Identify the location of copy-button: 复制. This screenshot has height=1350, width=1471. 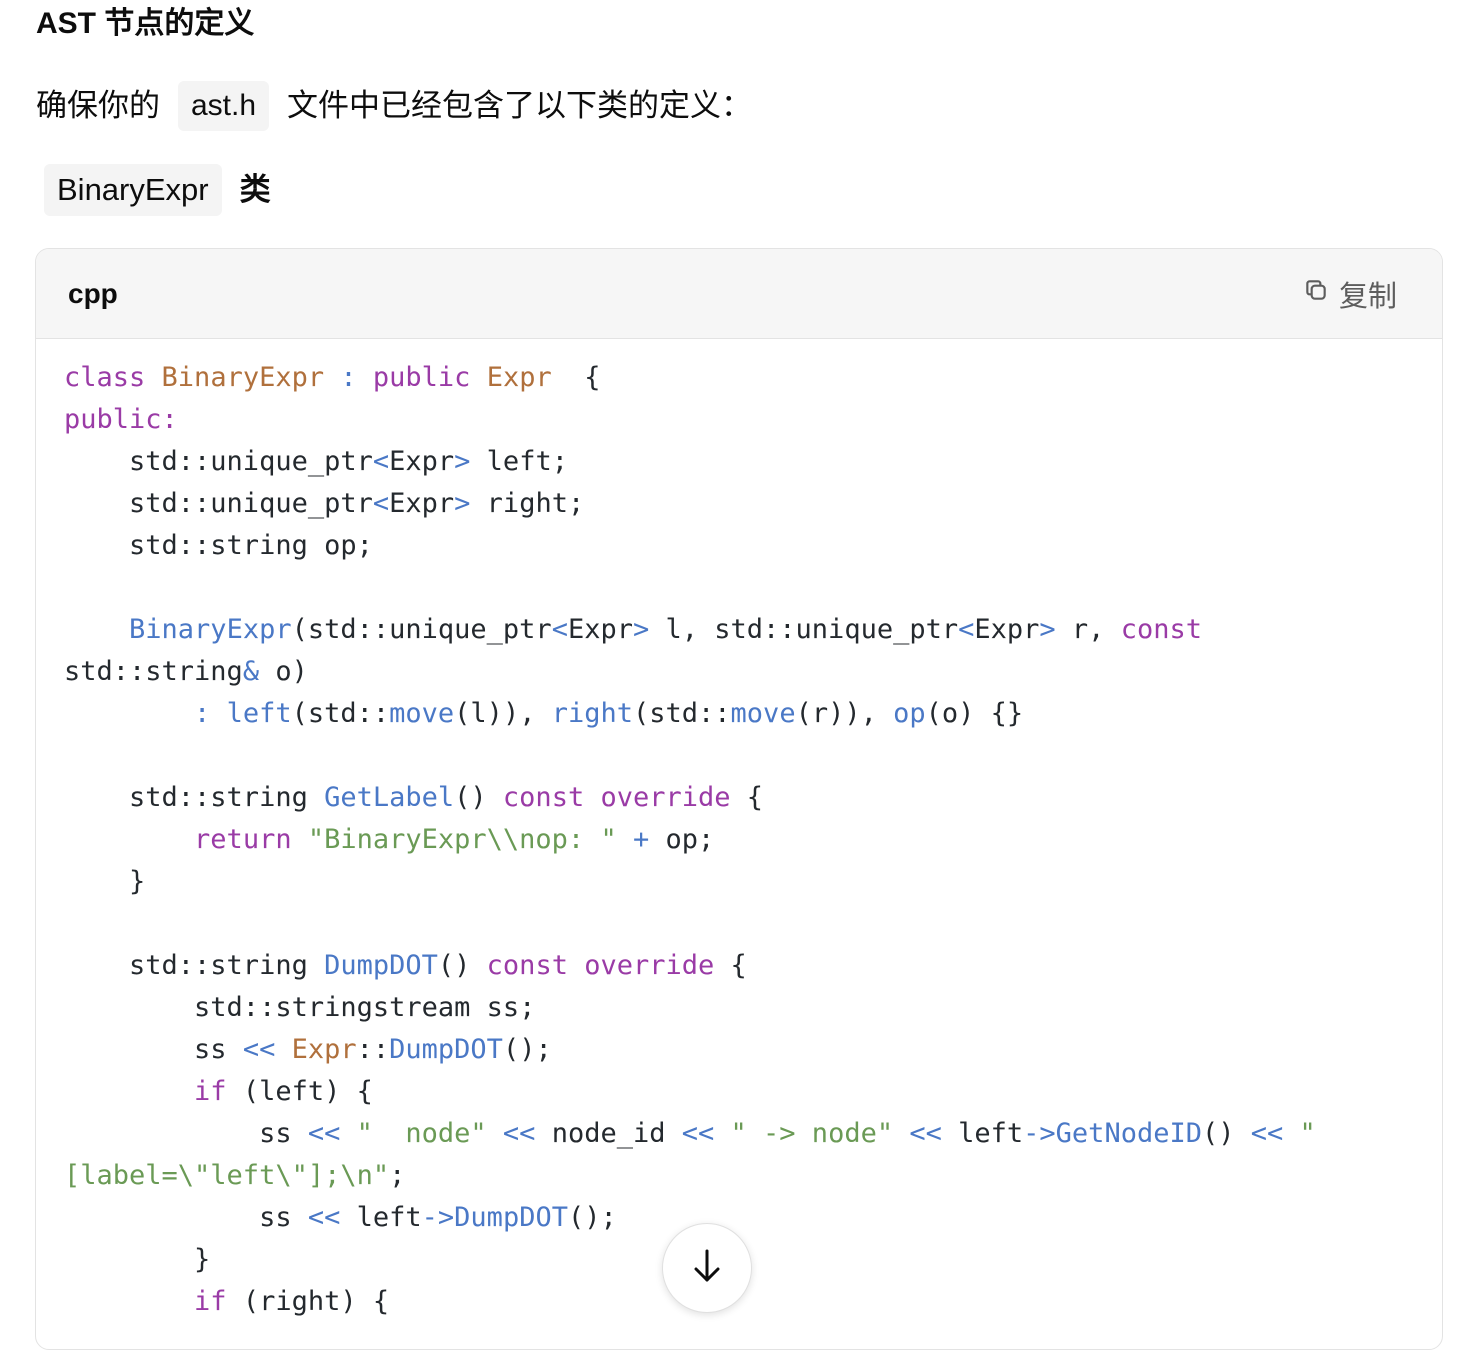
(1350, 294).